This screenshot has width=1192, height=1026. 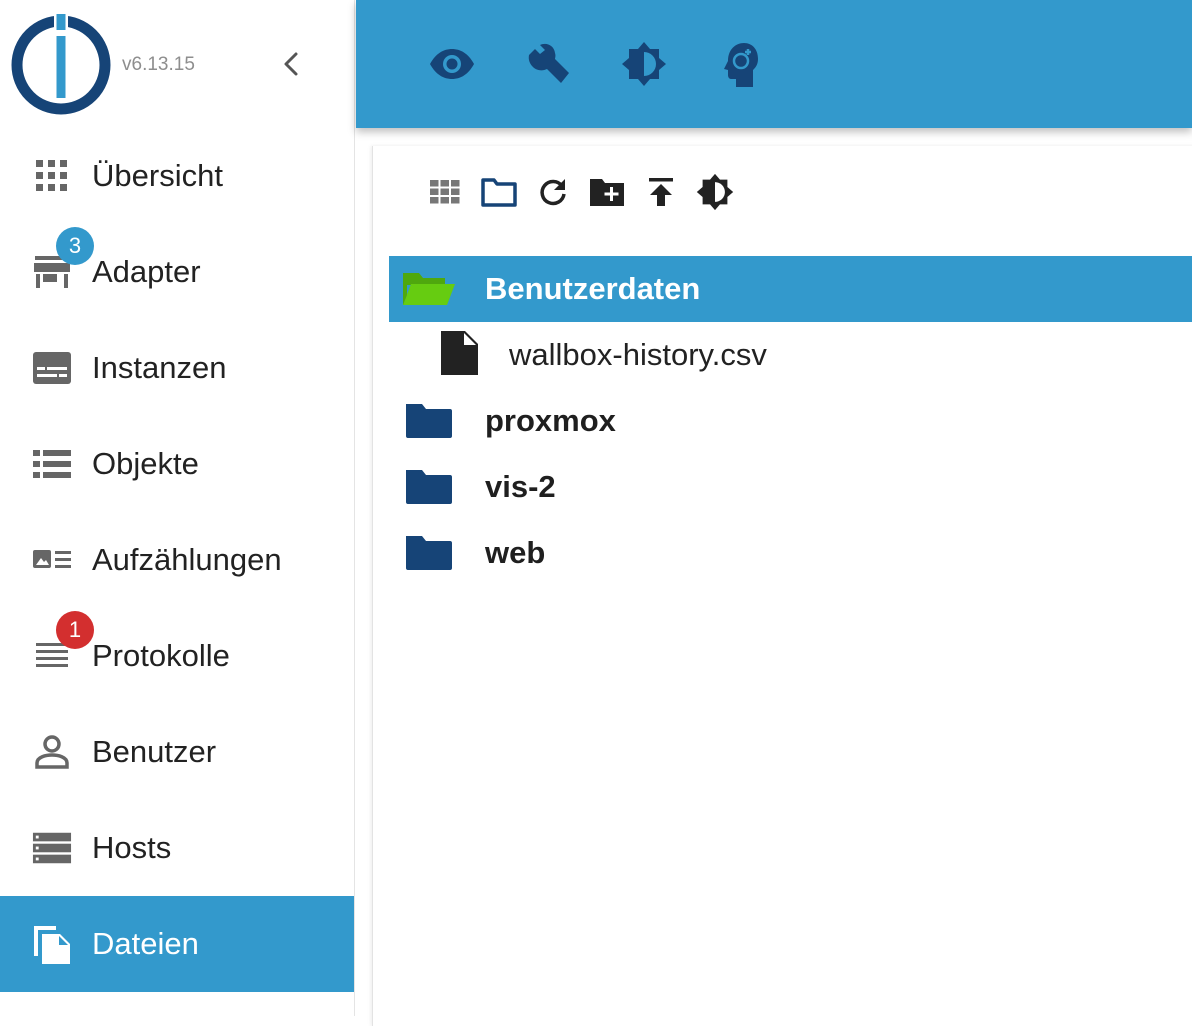 I want to click on sidebar-item-label: Hosts, so click(x=132, y=847).